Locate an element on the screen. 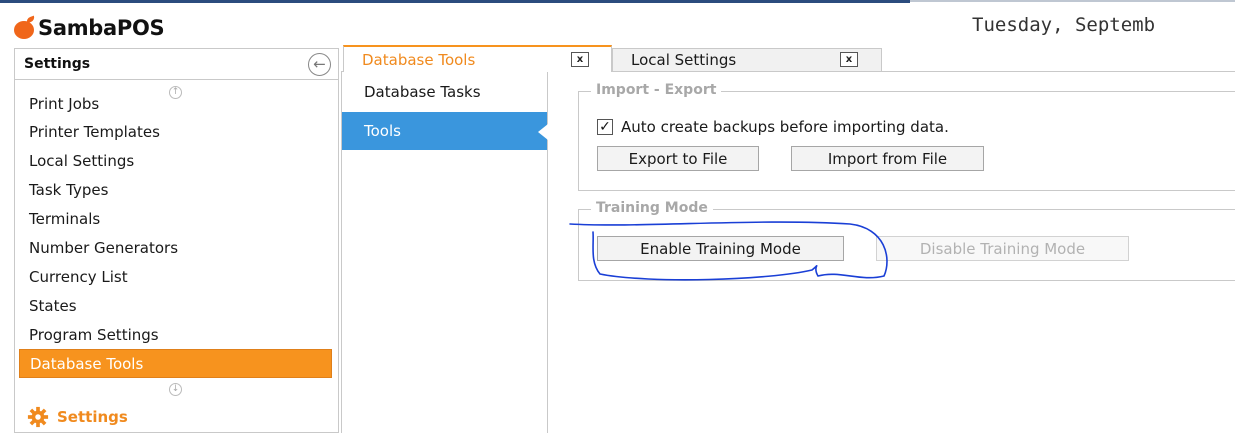 The width and height of the screenshot is (1235, 433). auto-backup-checkbox: ✓ is located at coordinates (605, 127).